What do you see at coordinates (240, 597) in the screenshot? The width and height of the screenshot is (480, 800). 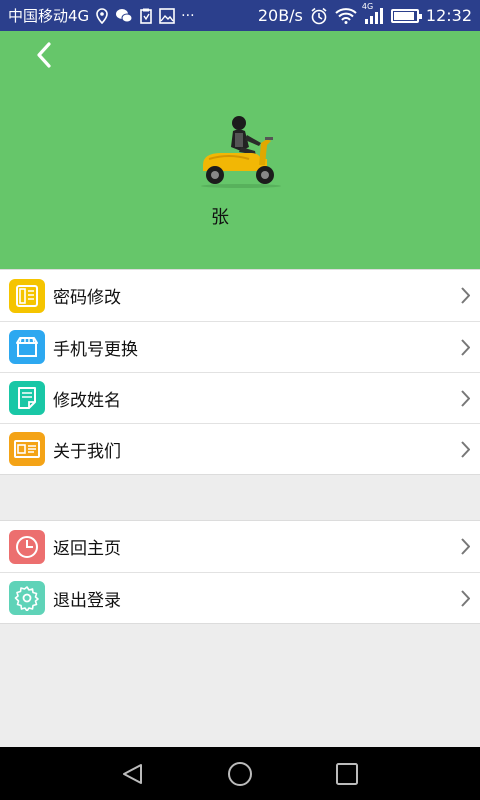 I see `menu-item-logout: 退出登录` at bounding box center [240, 597].